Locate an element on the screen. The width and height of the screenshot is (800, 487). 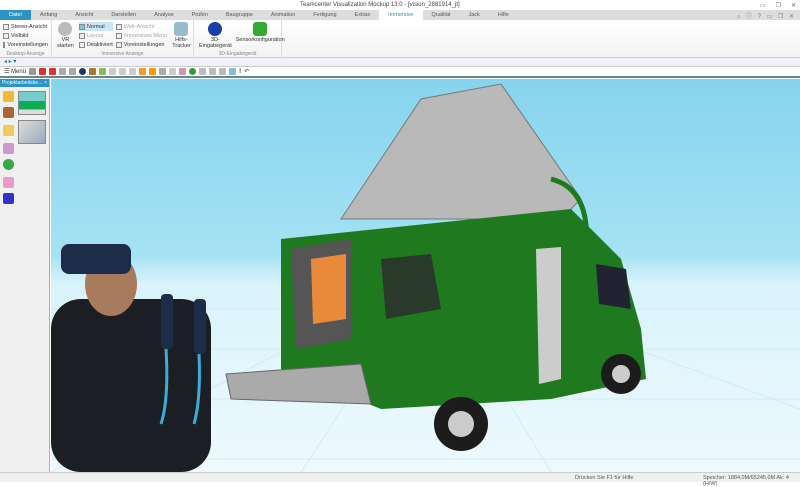
tab-ansicht: Ansicht is located at coordinates (84, 15).